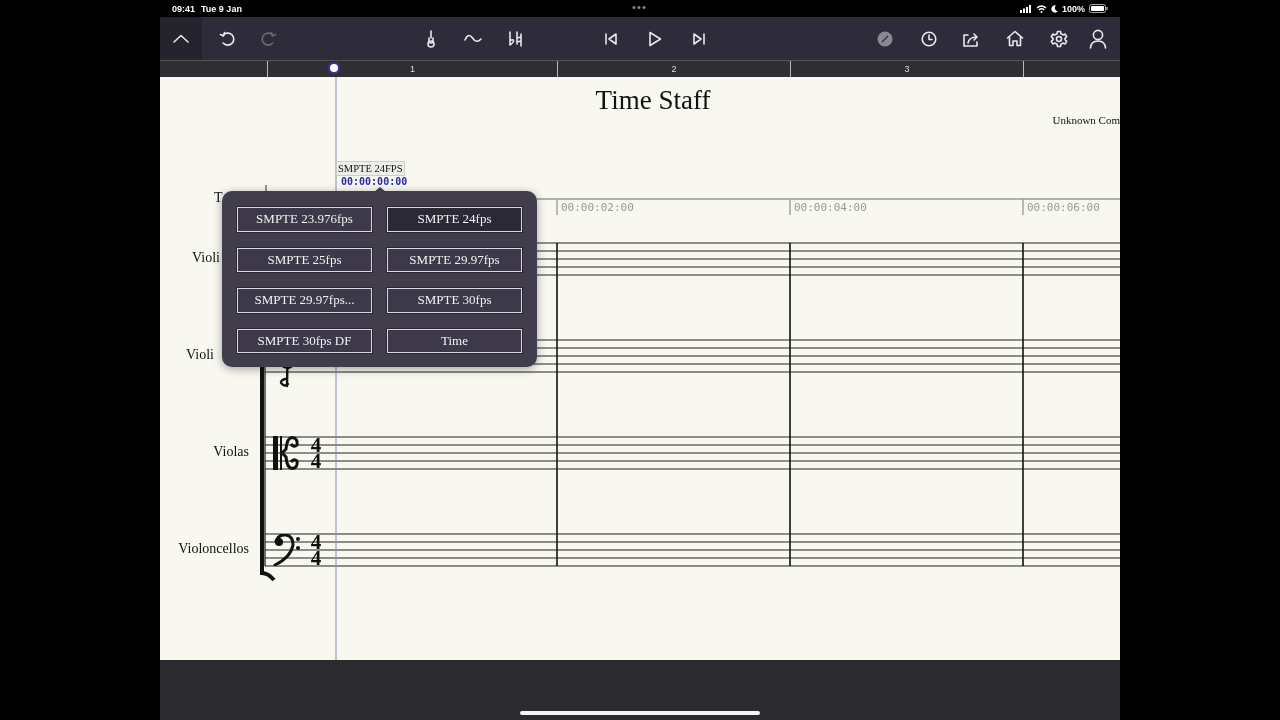  Describe the element at coordinates (218, 198) in the screenshot. I see `staff-label: T` at that location.